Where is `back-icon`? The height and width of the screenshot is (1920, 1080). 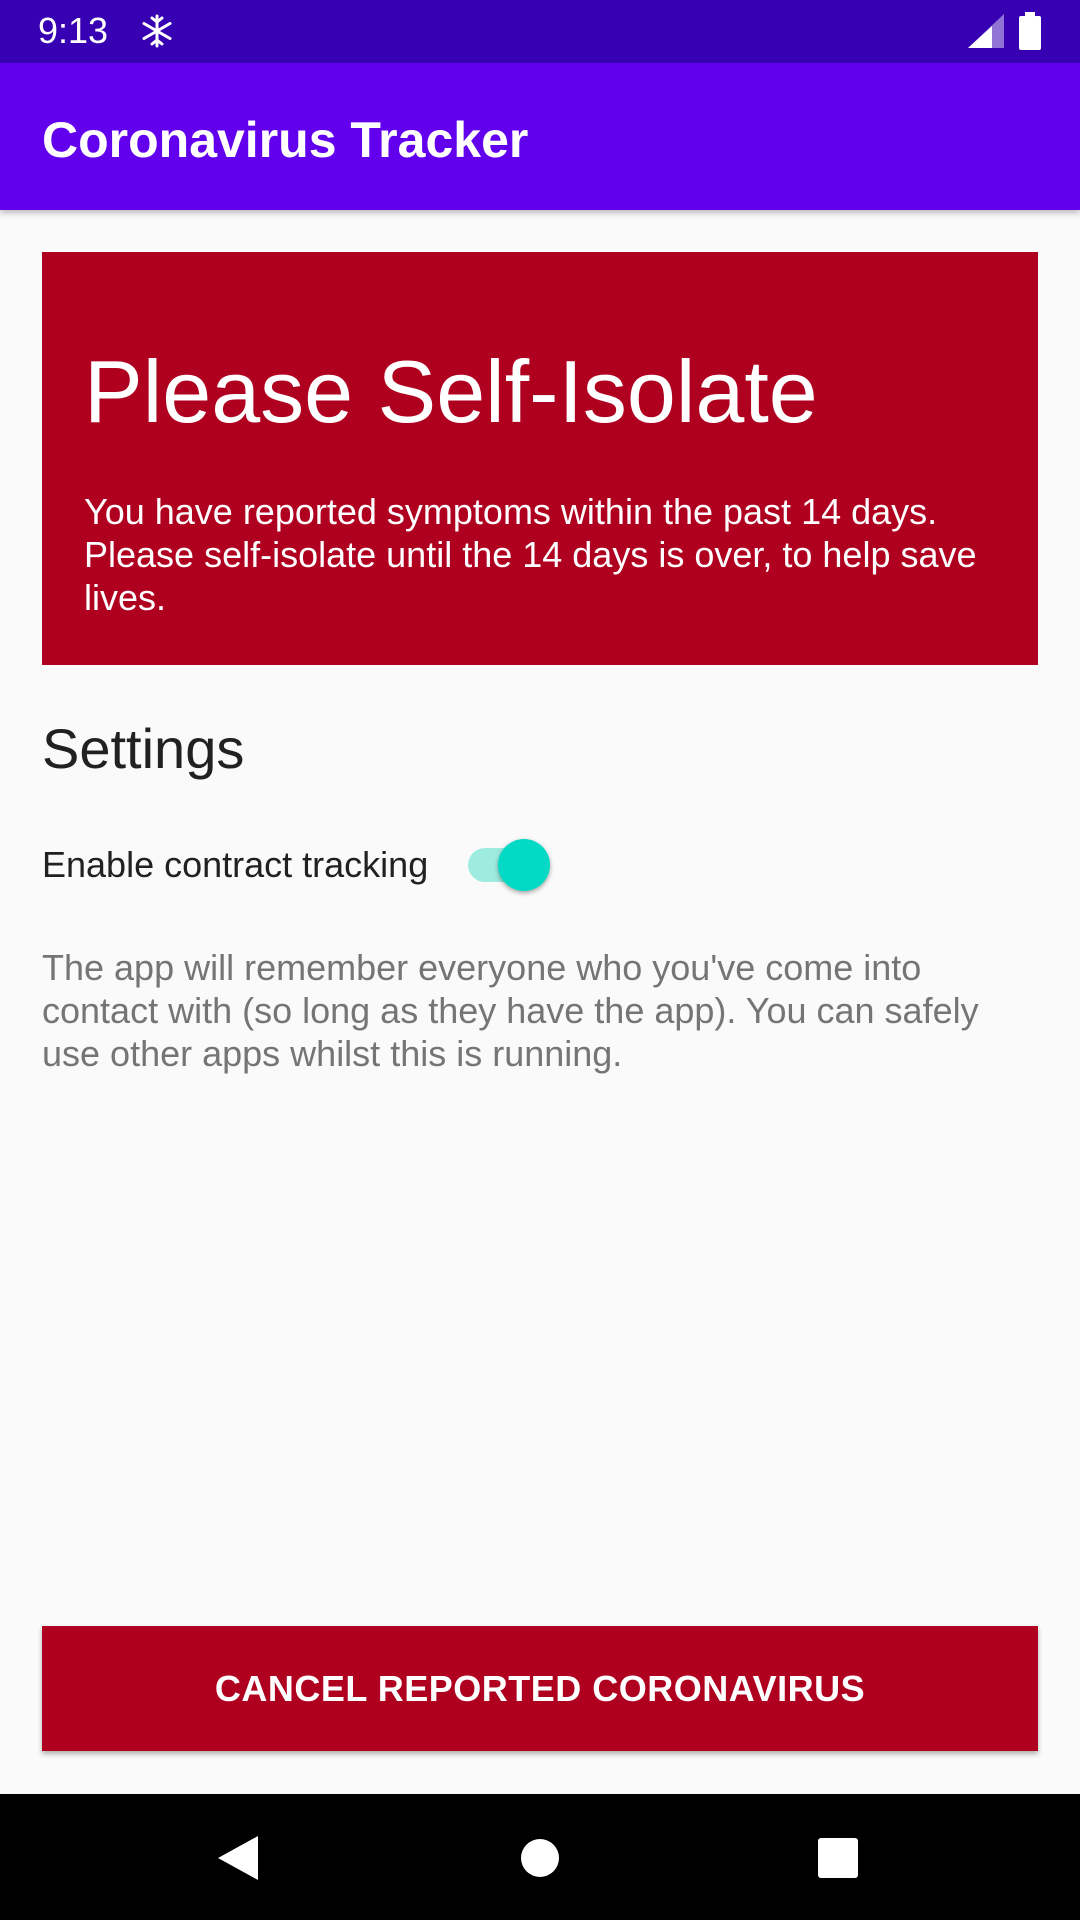 back-icon is located at coordinates (237, 1858).